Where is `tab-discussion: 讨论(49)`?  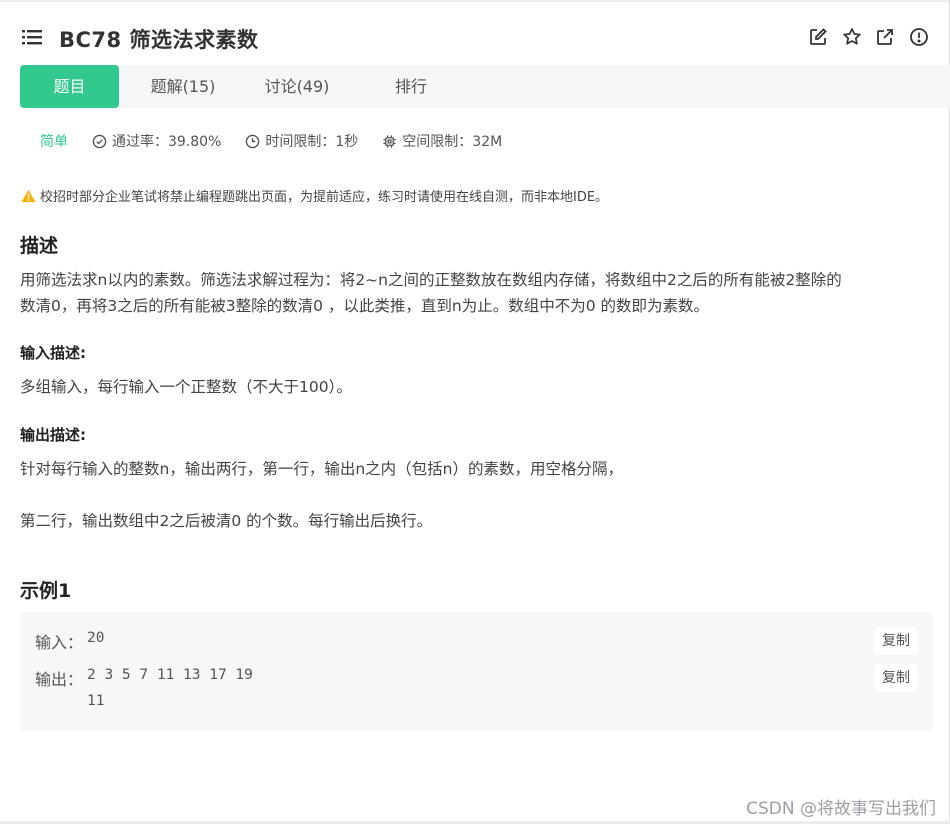 tab-discussion: 讨论(49) is located at coordinates (297, 86).